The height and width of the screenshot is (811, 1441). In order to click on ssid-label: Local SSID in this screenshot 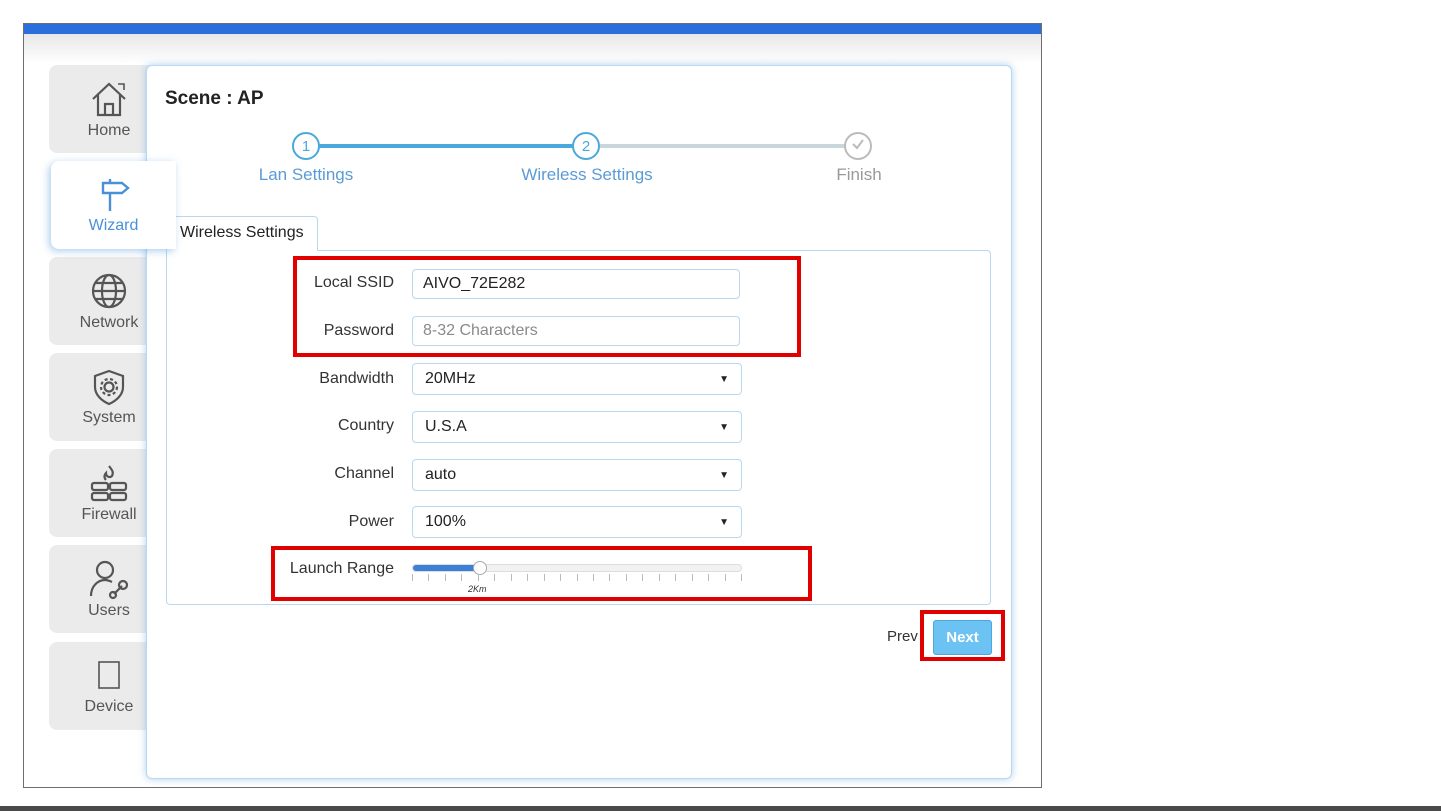, I will do `click(353, 282)`.